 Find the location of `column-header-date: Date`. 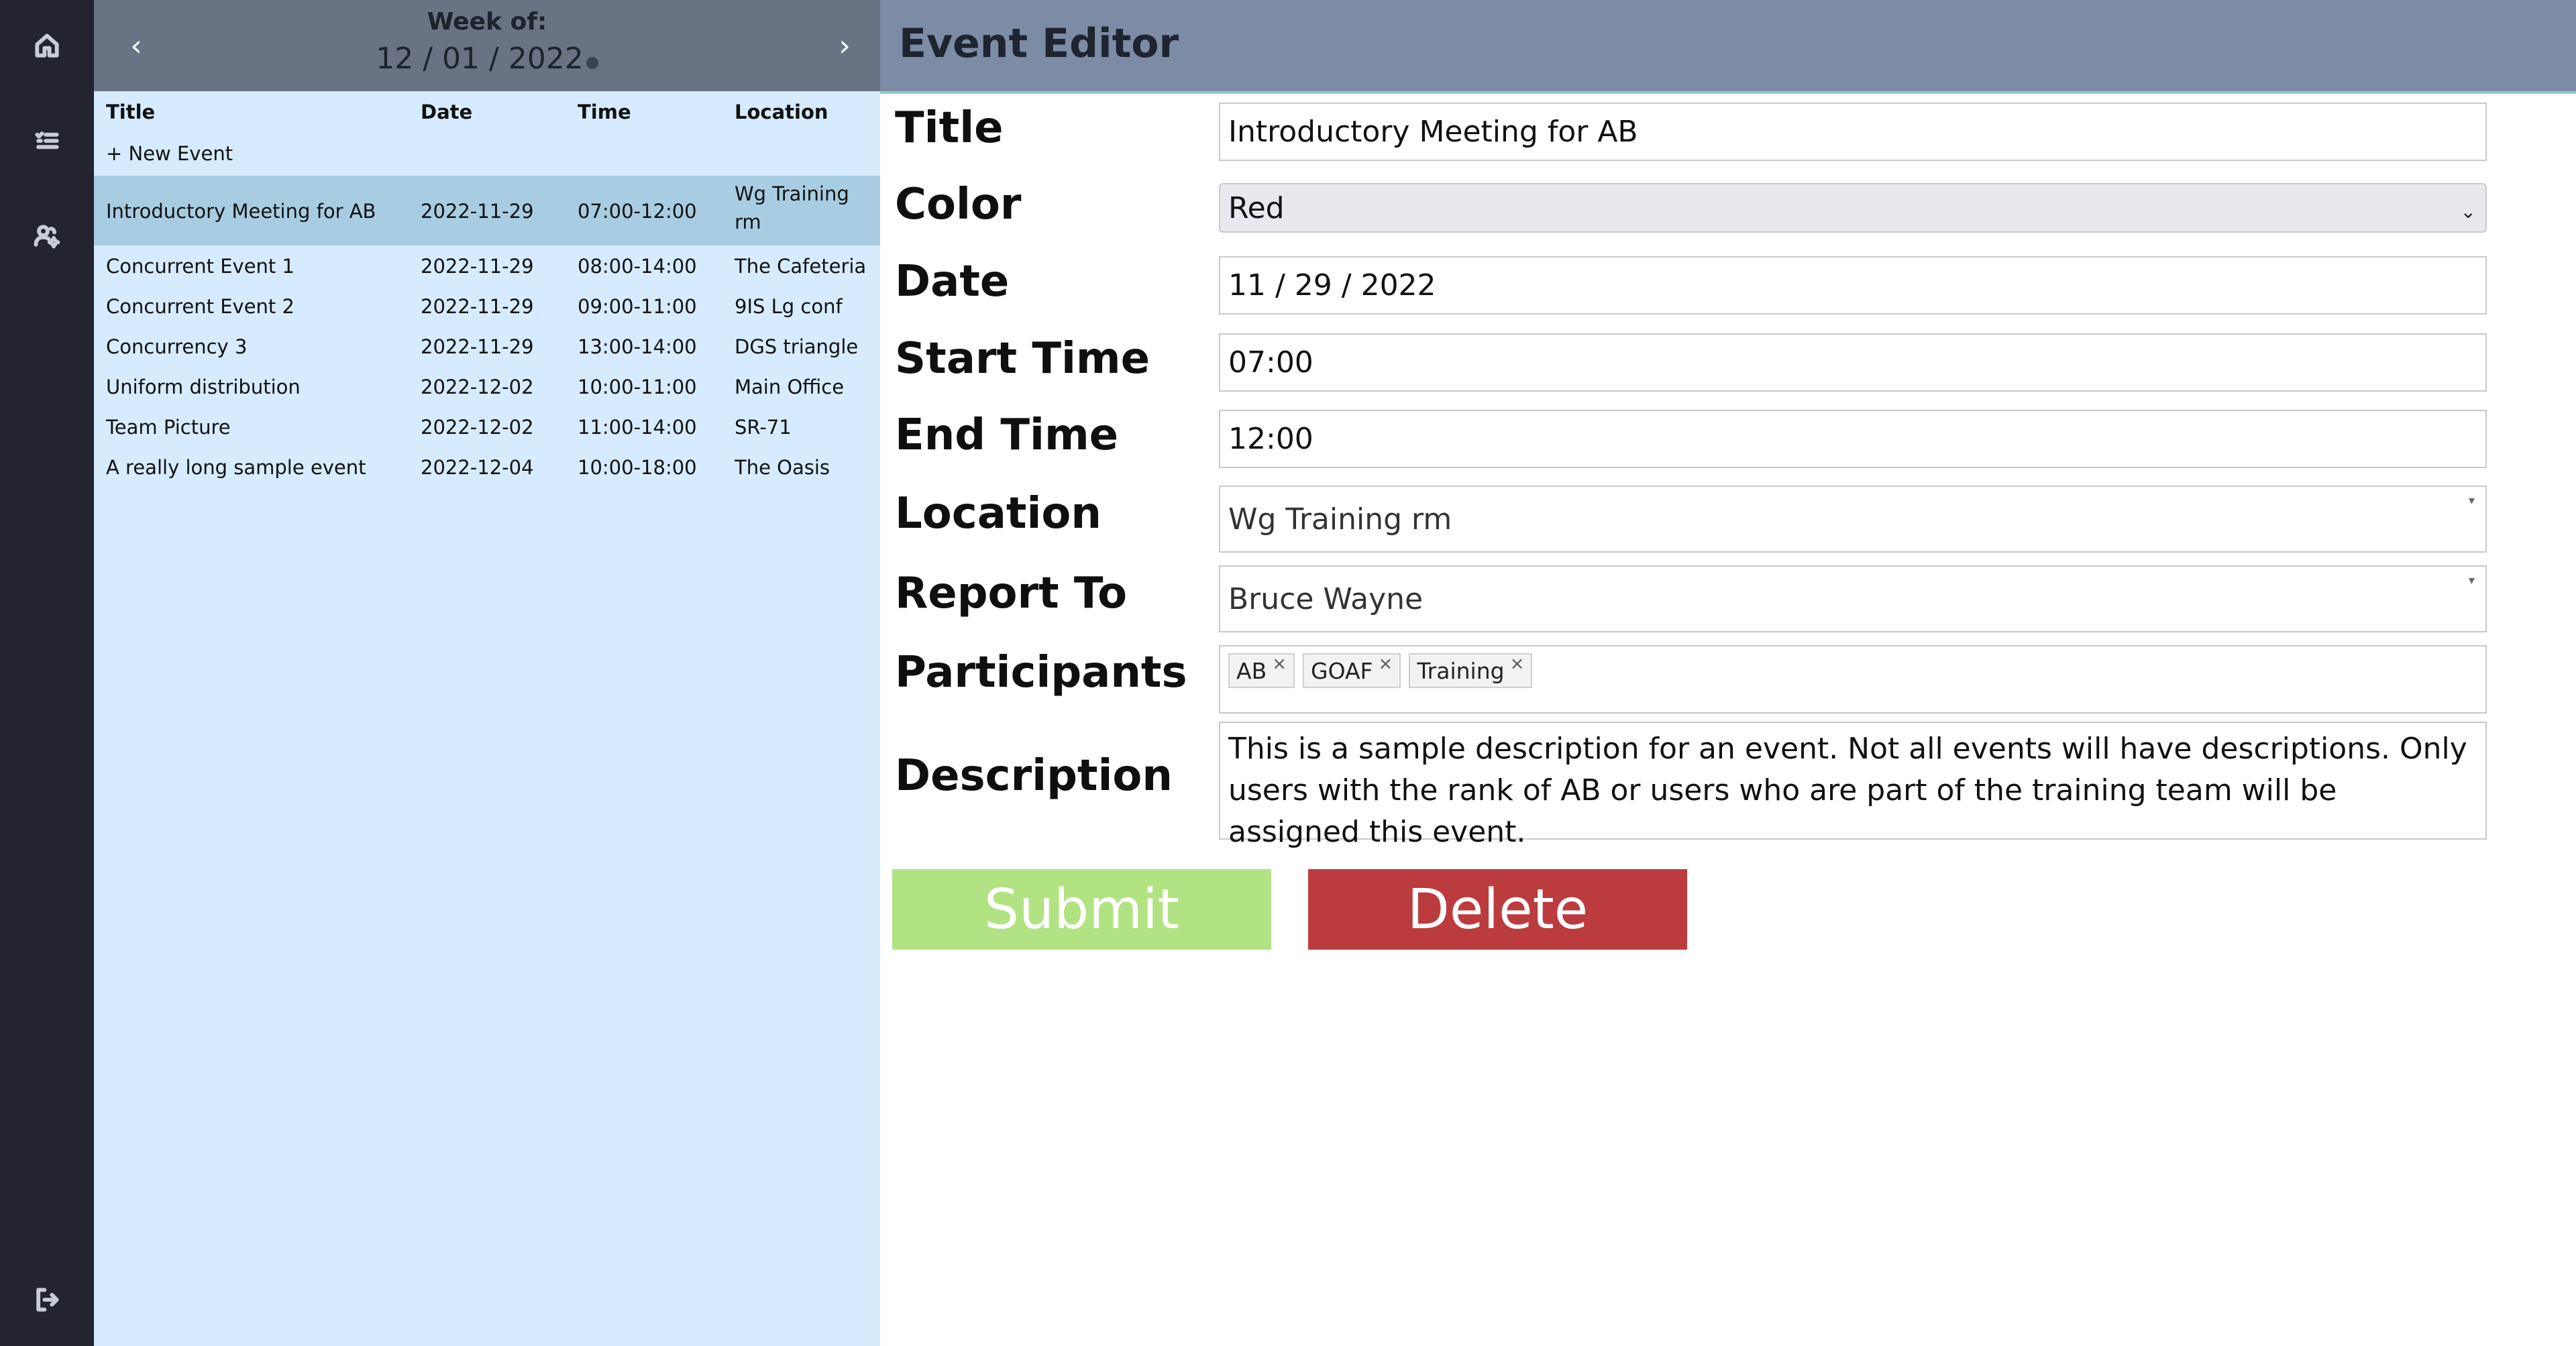

column-header-date: Date is located at coordinates (446, 112).